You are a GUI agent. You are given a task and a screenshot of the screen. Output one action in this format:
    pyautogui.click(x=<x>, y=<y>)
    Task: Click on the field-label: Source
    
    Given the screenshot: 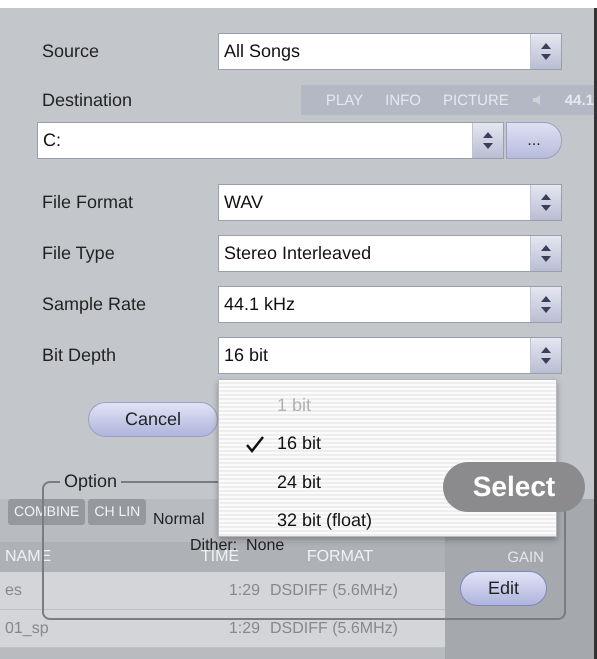 What is the action you would take?
    pyautogui.click(x=71, y=51)
    